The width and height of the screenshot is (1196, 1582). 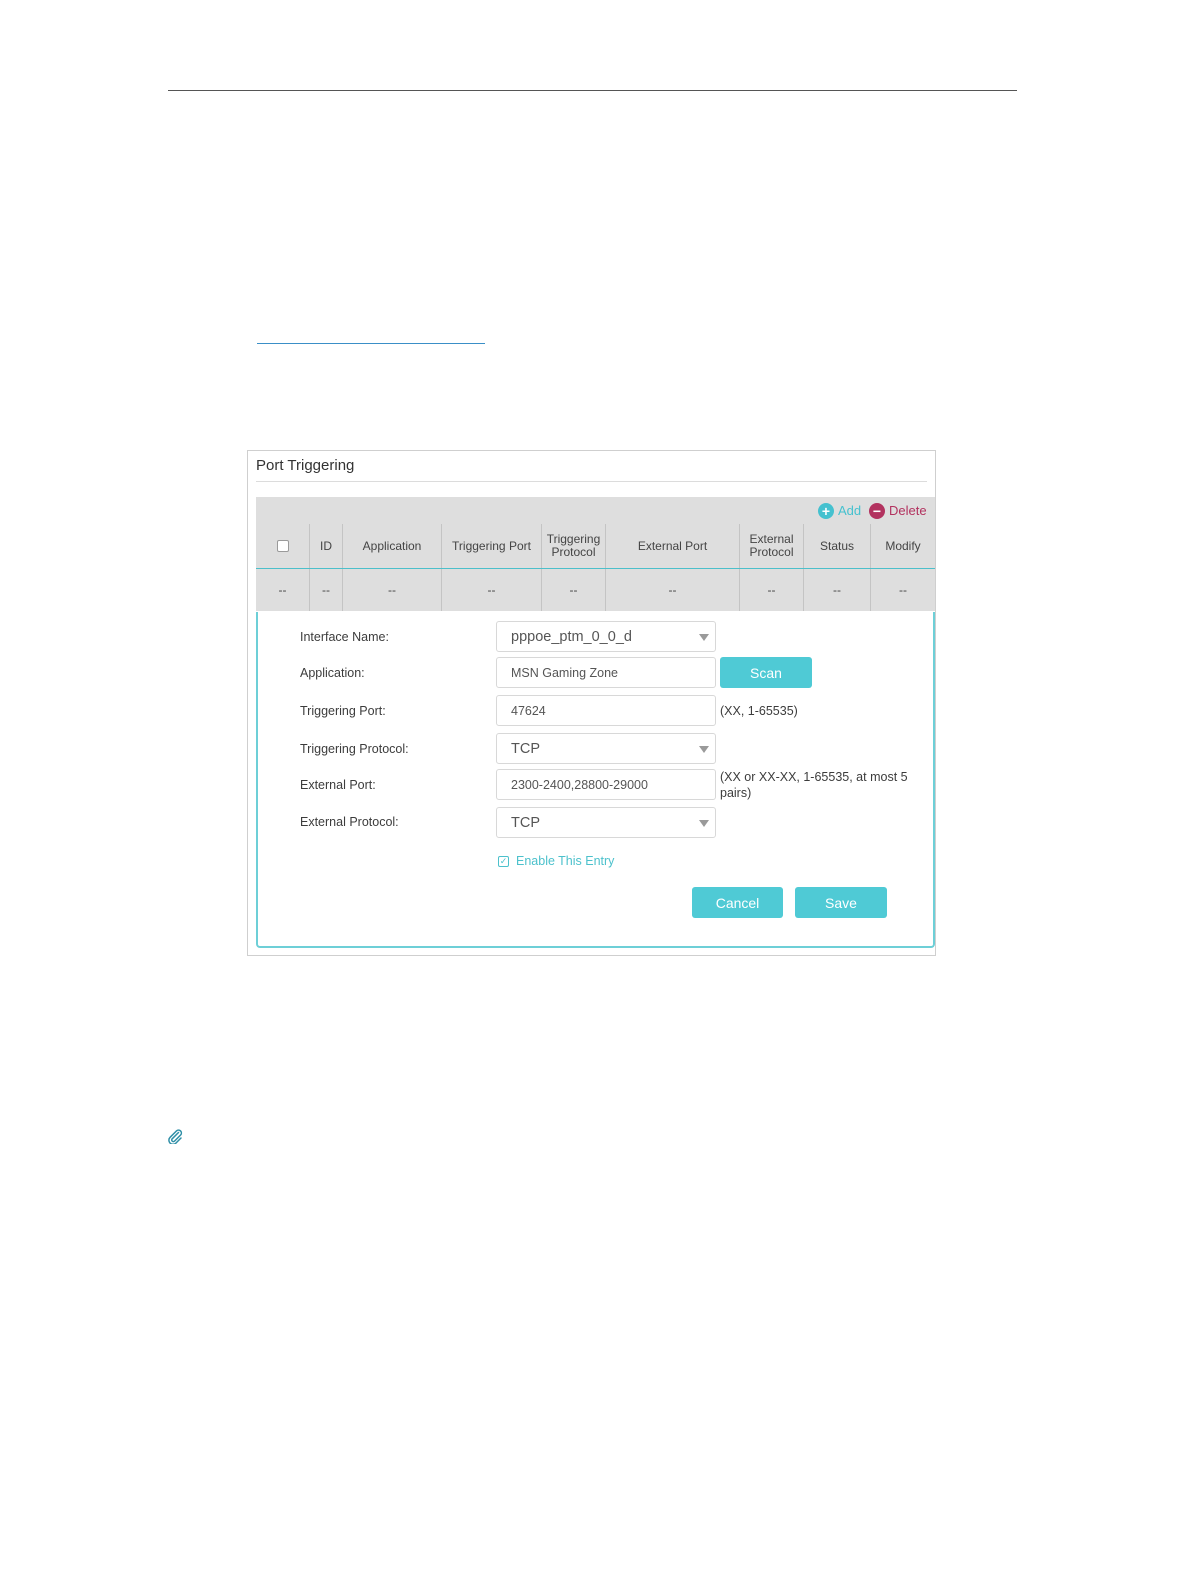 What do you see at coordinates (579, 784) in the screenshot?
I see `external-port-value: 2300-2400,28800-29000` at bounding box center [579, 784].